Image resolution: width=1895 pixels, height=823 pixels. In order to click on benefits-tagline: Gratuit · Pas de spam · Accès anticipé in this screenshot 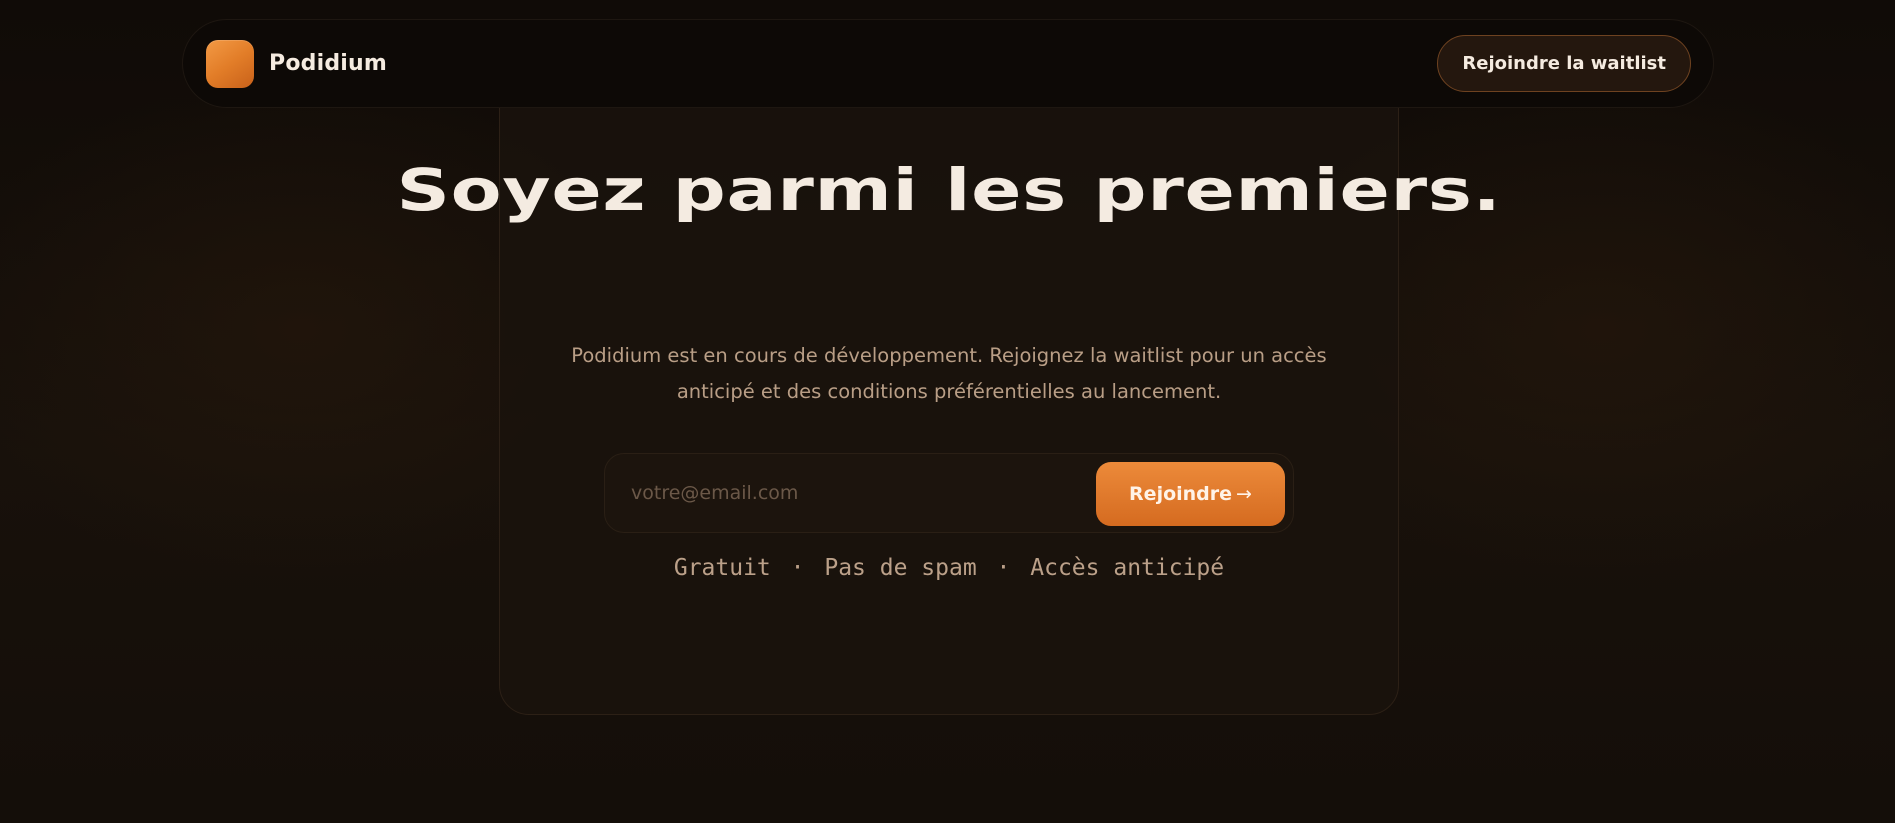, I will do `click(949, 568)`.